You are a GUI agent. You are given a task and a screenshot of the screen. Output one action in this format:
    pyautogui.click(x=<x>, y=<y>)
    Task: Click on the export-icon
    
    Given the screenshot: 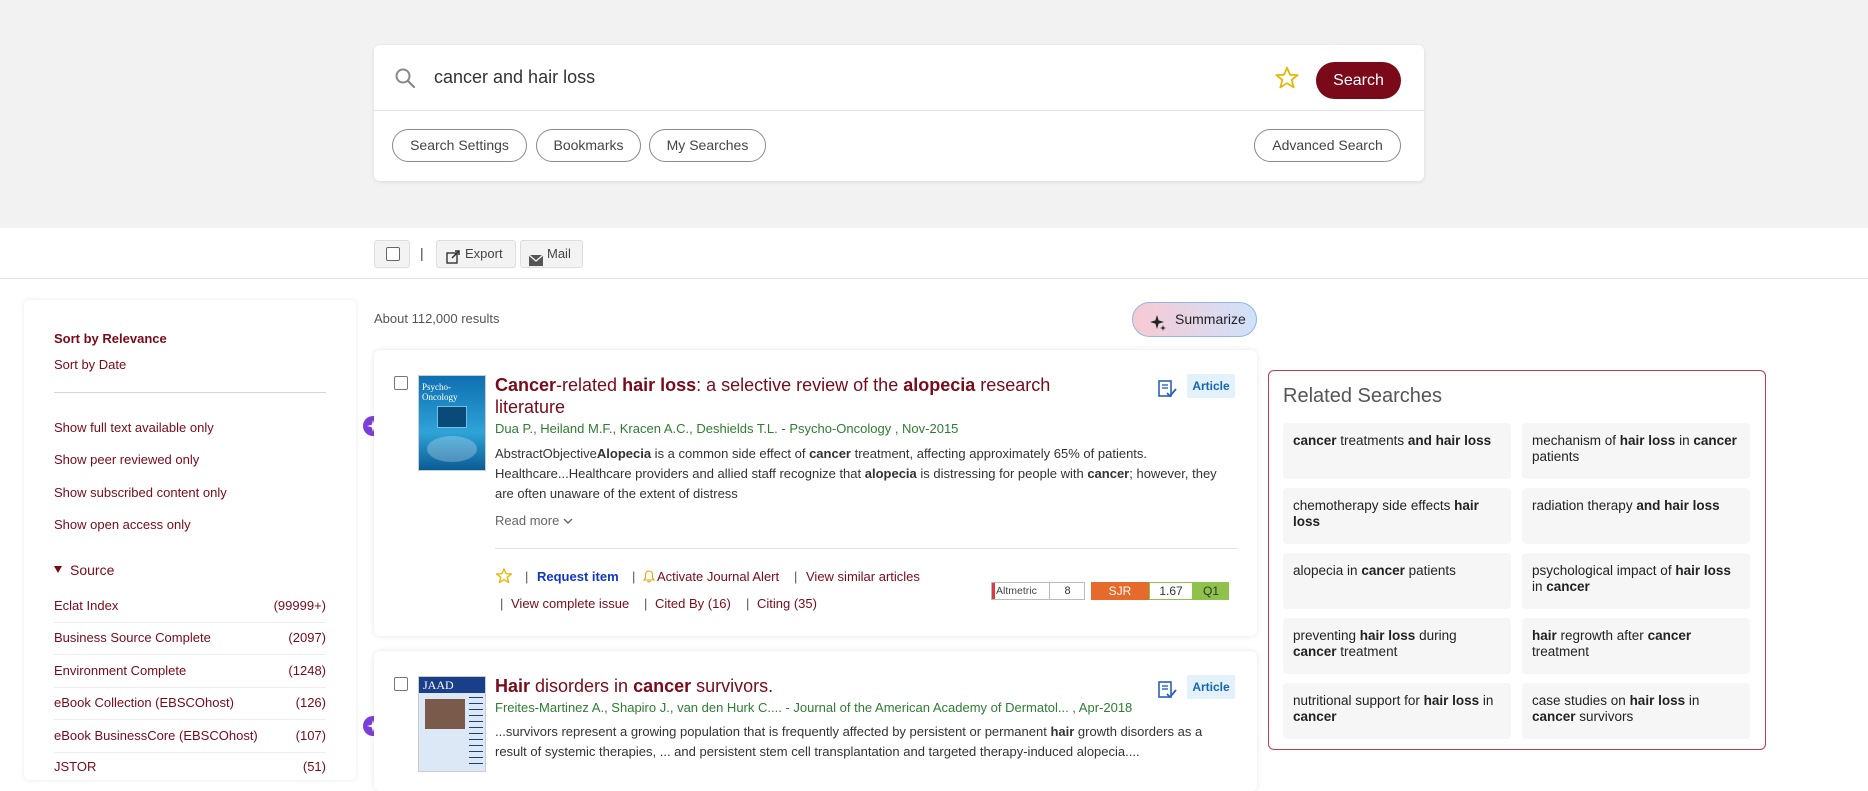 What is the action you would take?
    pyautogui.click(x=453, y=255)
    